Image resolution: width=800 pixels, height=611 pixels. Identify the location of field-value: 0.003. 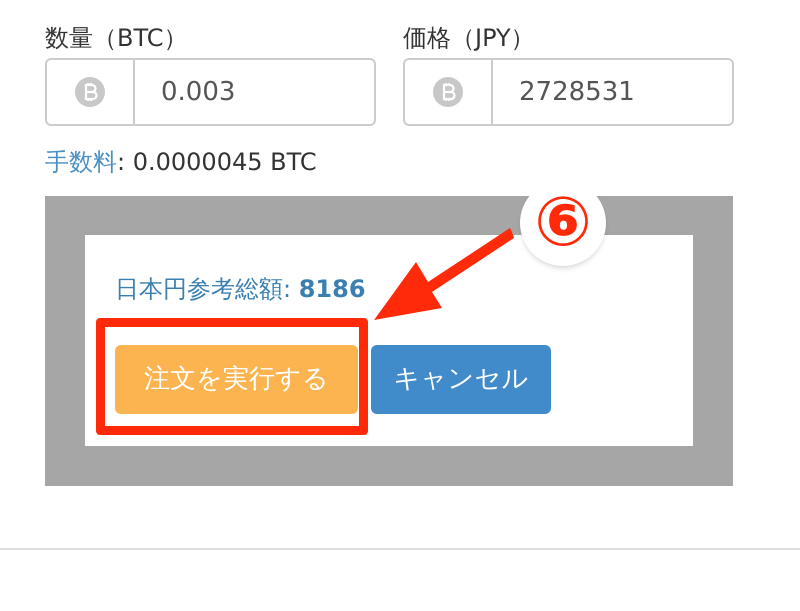
(198, 92).